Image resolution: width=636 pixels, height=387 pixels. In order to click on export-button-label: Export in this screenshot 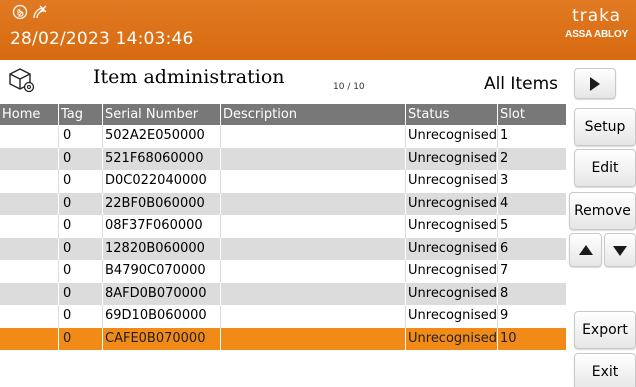, I will do `click(605, 330)`.